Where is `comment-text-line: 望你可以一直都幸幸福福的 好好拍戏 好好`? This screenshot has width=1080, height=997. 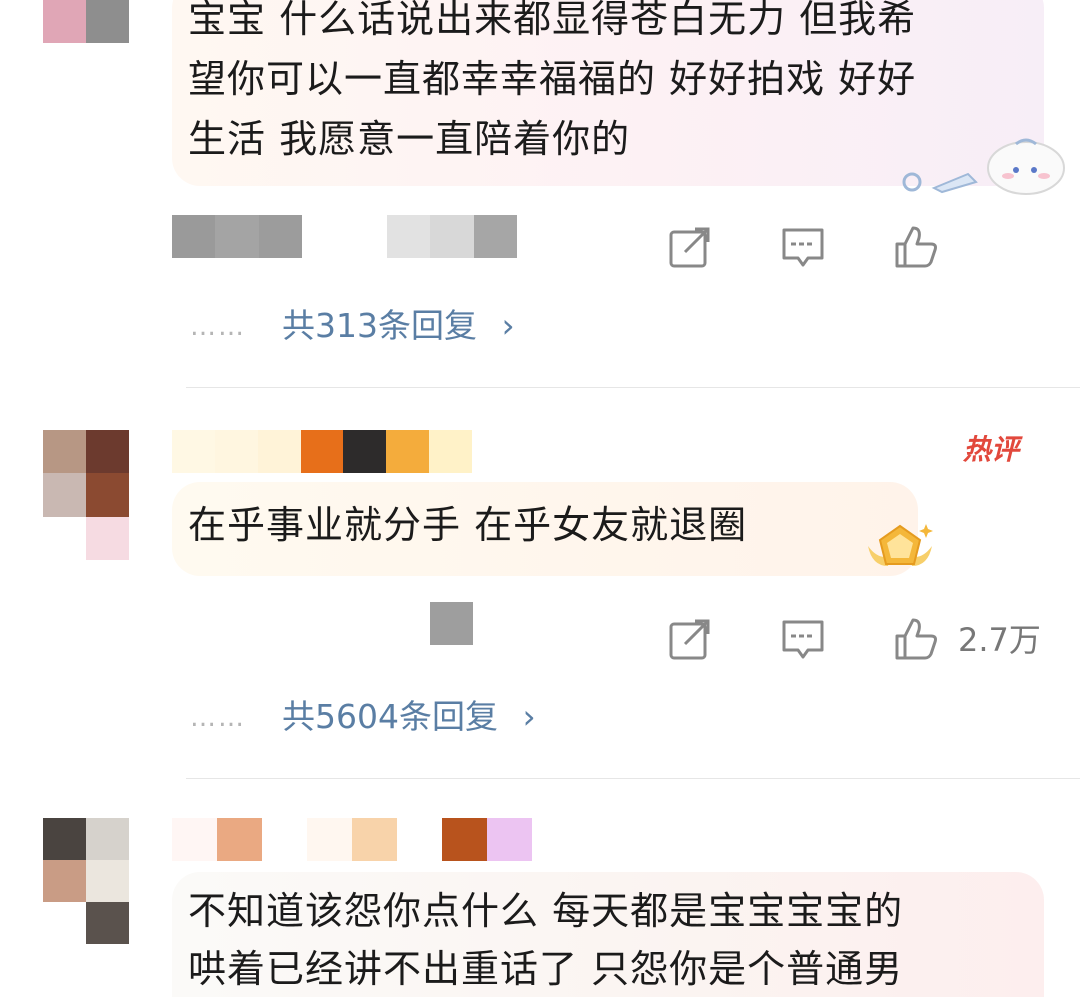
comment-text-line: 望你可以一直都幸幸福福的 好好拍戏 好好 is located at coordinates (552, 79).